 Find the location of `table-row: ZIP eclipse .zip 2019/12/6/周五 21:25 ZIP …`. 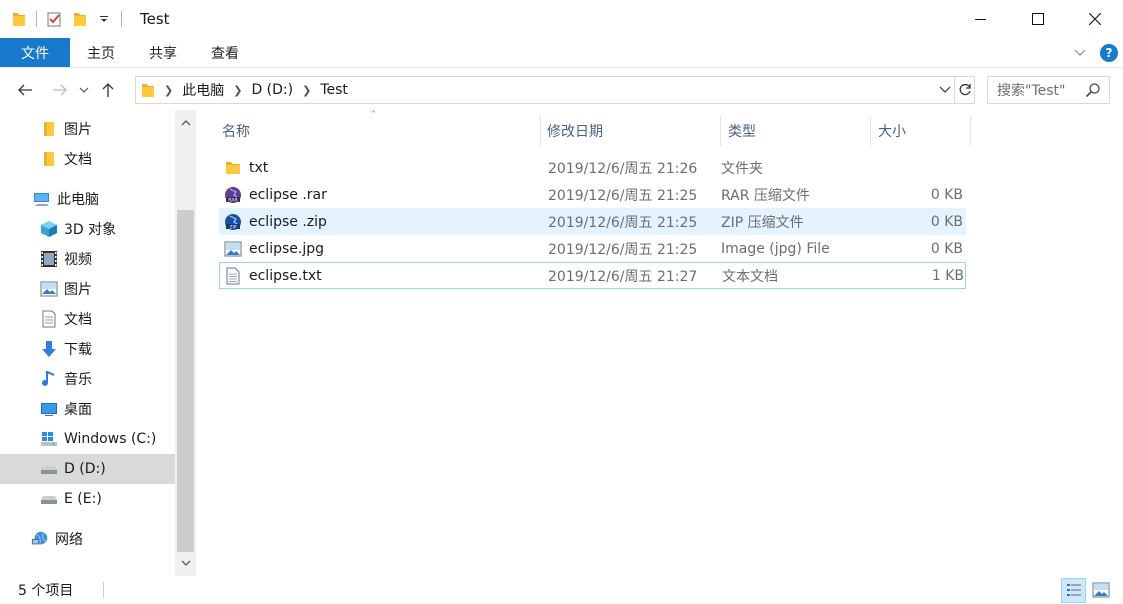

table-row: ZIP eclipse .zip 2019/12/6/周五 21:25 ZIP … is located at coordinates (592, 221).